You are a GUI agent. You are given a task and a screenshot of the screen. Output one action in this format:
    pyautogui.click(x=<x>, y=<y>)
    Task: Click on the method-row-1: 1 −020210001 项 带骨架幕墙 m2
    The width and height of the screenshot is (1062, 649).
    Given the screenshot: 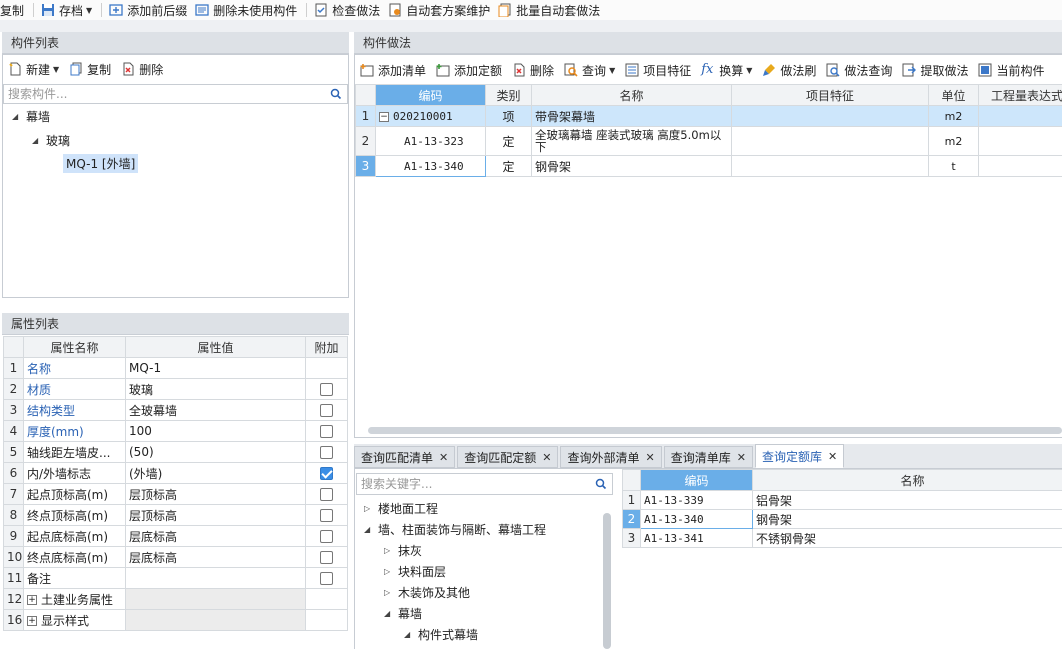 What is the action you would take?
    pyautogui.click(x=708, y=116)
    